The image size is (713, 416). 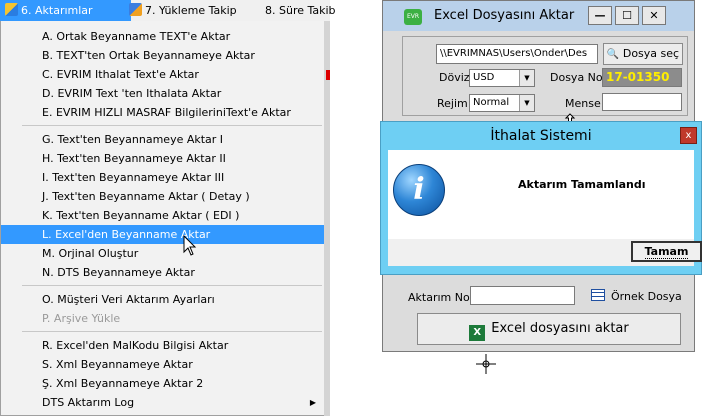 What do you see at coordinates (162, 215) in the screenshot?
I see `menu-item-k: K. Text'ten Beyanname Aktar ( EDI )` at bounding box center [162, 215].